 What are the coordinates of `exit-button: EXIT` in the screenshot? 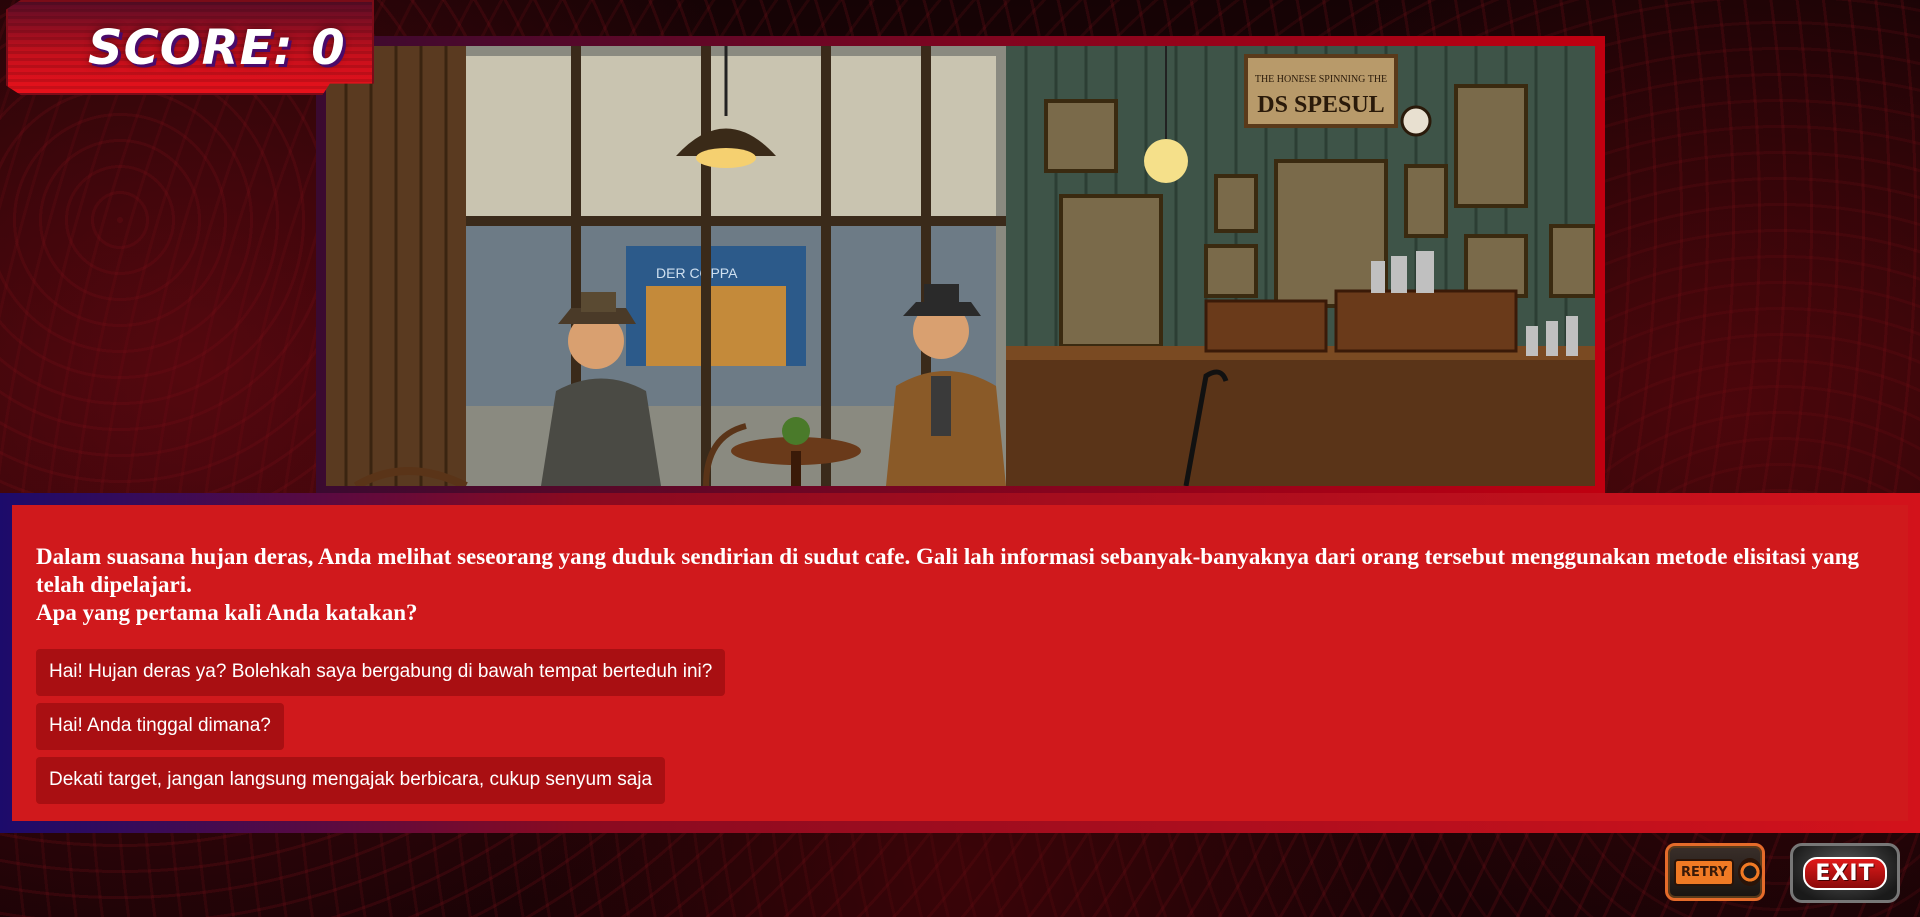 It's located at (1845, 873).